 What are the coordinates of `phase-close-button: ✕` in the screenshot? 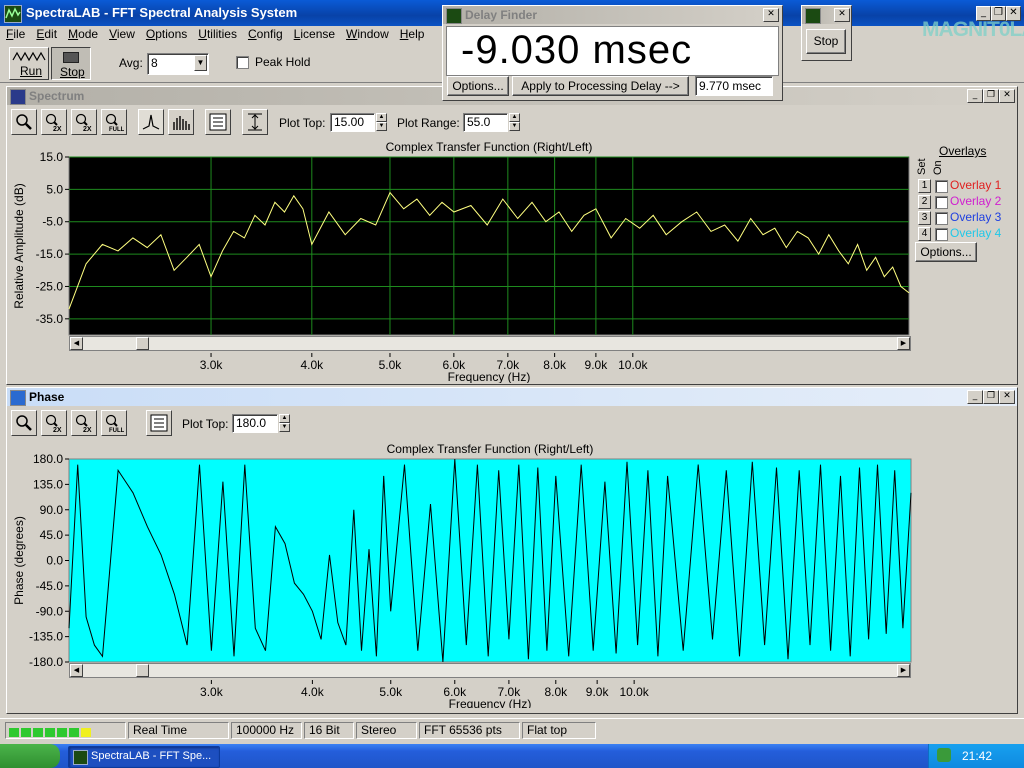 It's located at (1007, 397).